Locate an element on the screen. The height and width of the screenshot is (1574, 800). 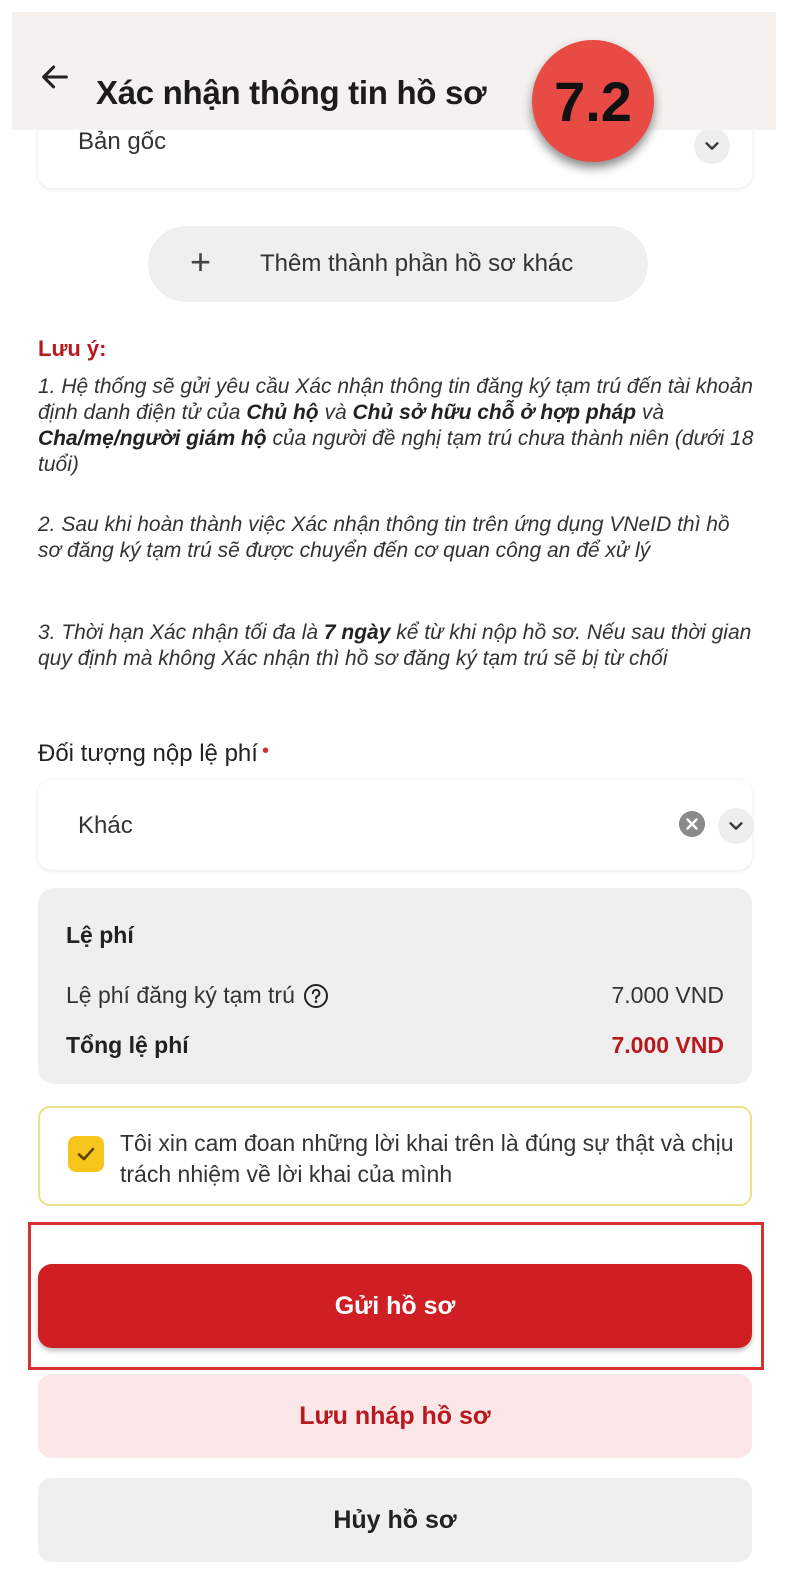
fee-payer-select: Khác is located at coordinates (396, 825).